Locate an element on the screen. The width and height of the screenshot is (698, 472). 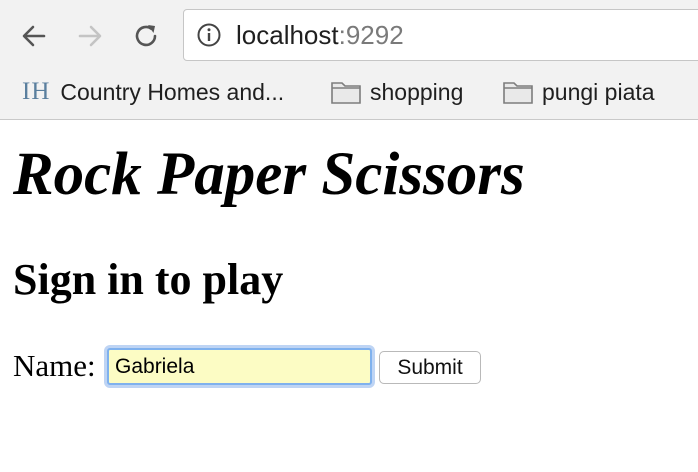
name-input is located at coordinates (239, 366).